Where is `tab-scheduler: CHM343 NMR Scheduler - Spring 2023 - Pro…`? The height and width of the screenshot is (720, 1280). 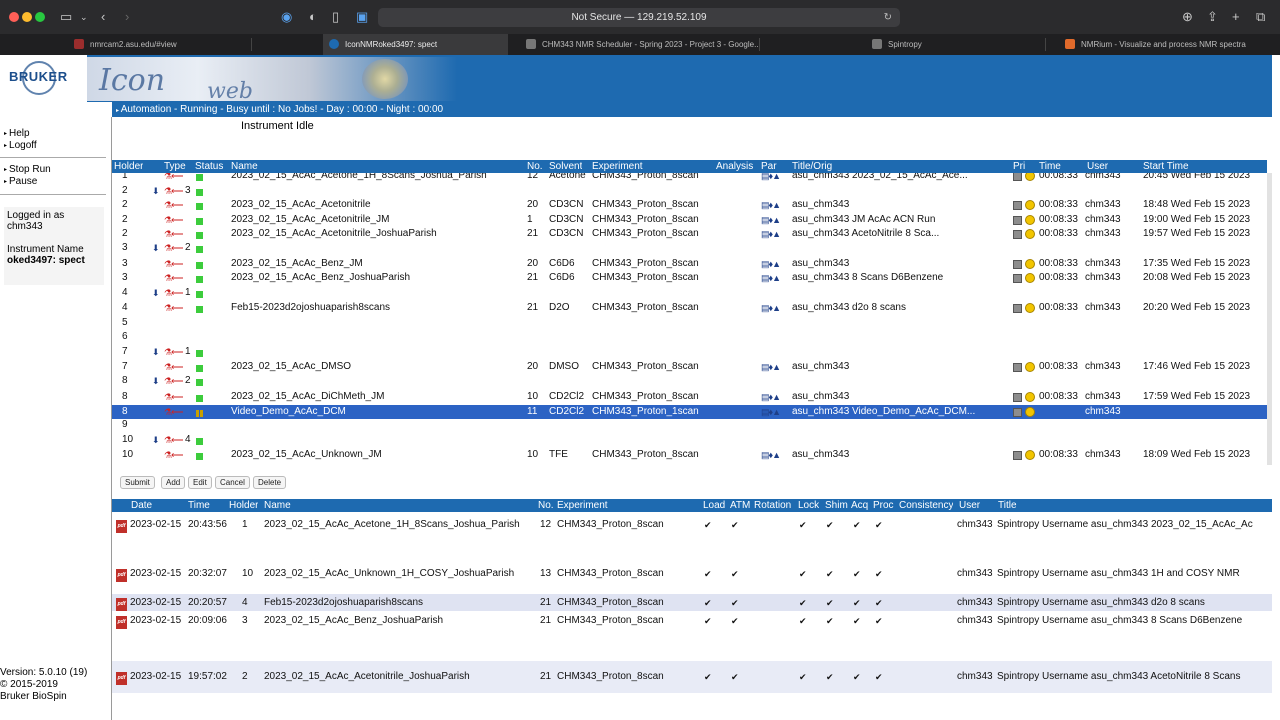
tab-scheduler: CHM343 NMR Scheduler - Spring 2023 - Pro… is located at coordinates (640, 44).